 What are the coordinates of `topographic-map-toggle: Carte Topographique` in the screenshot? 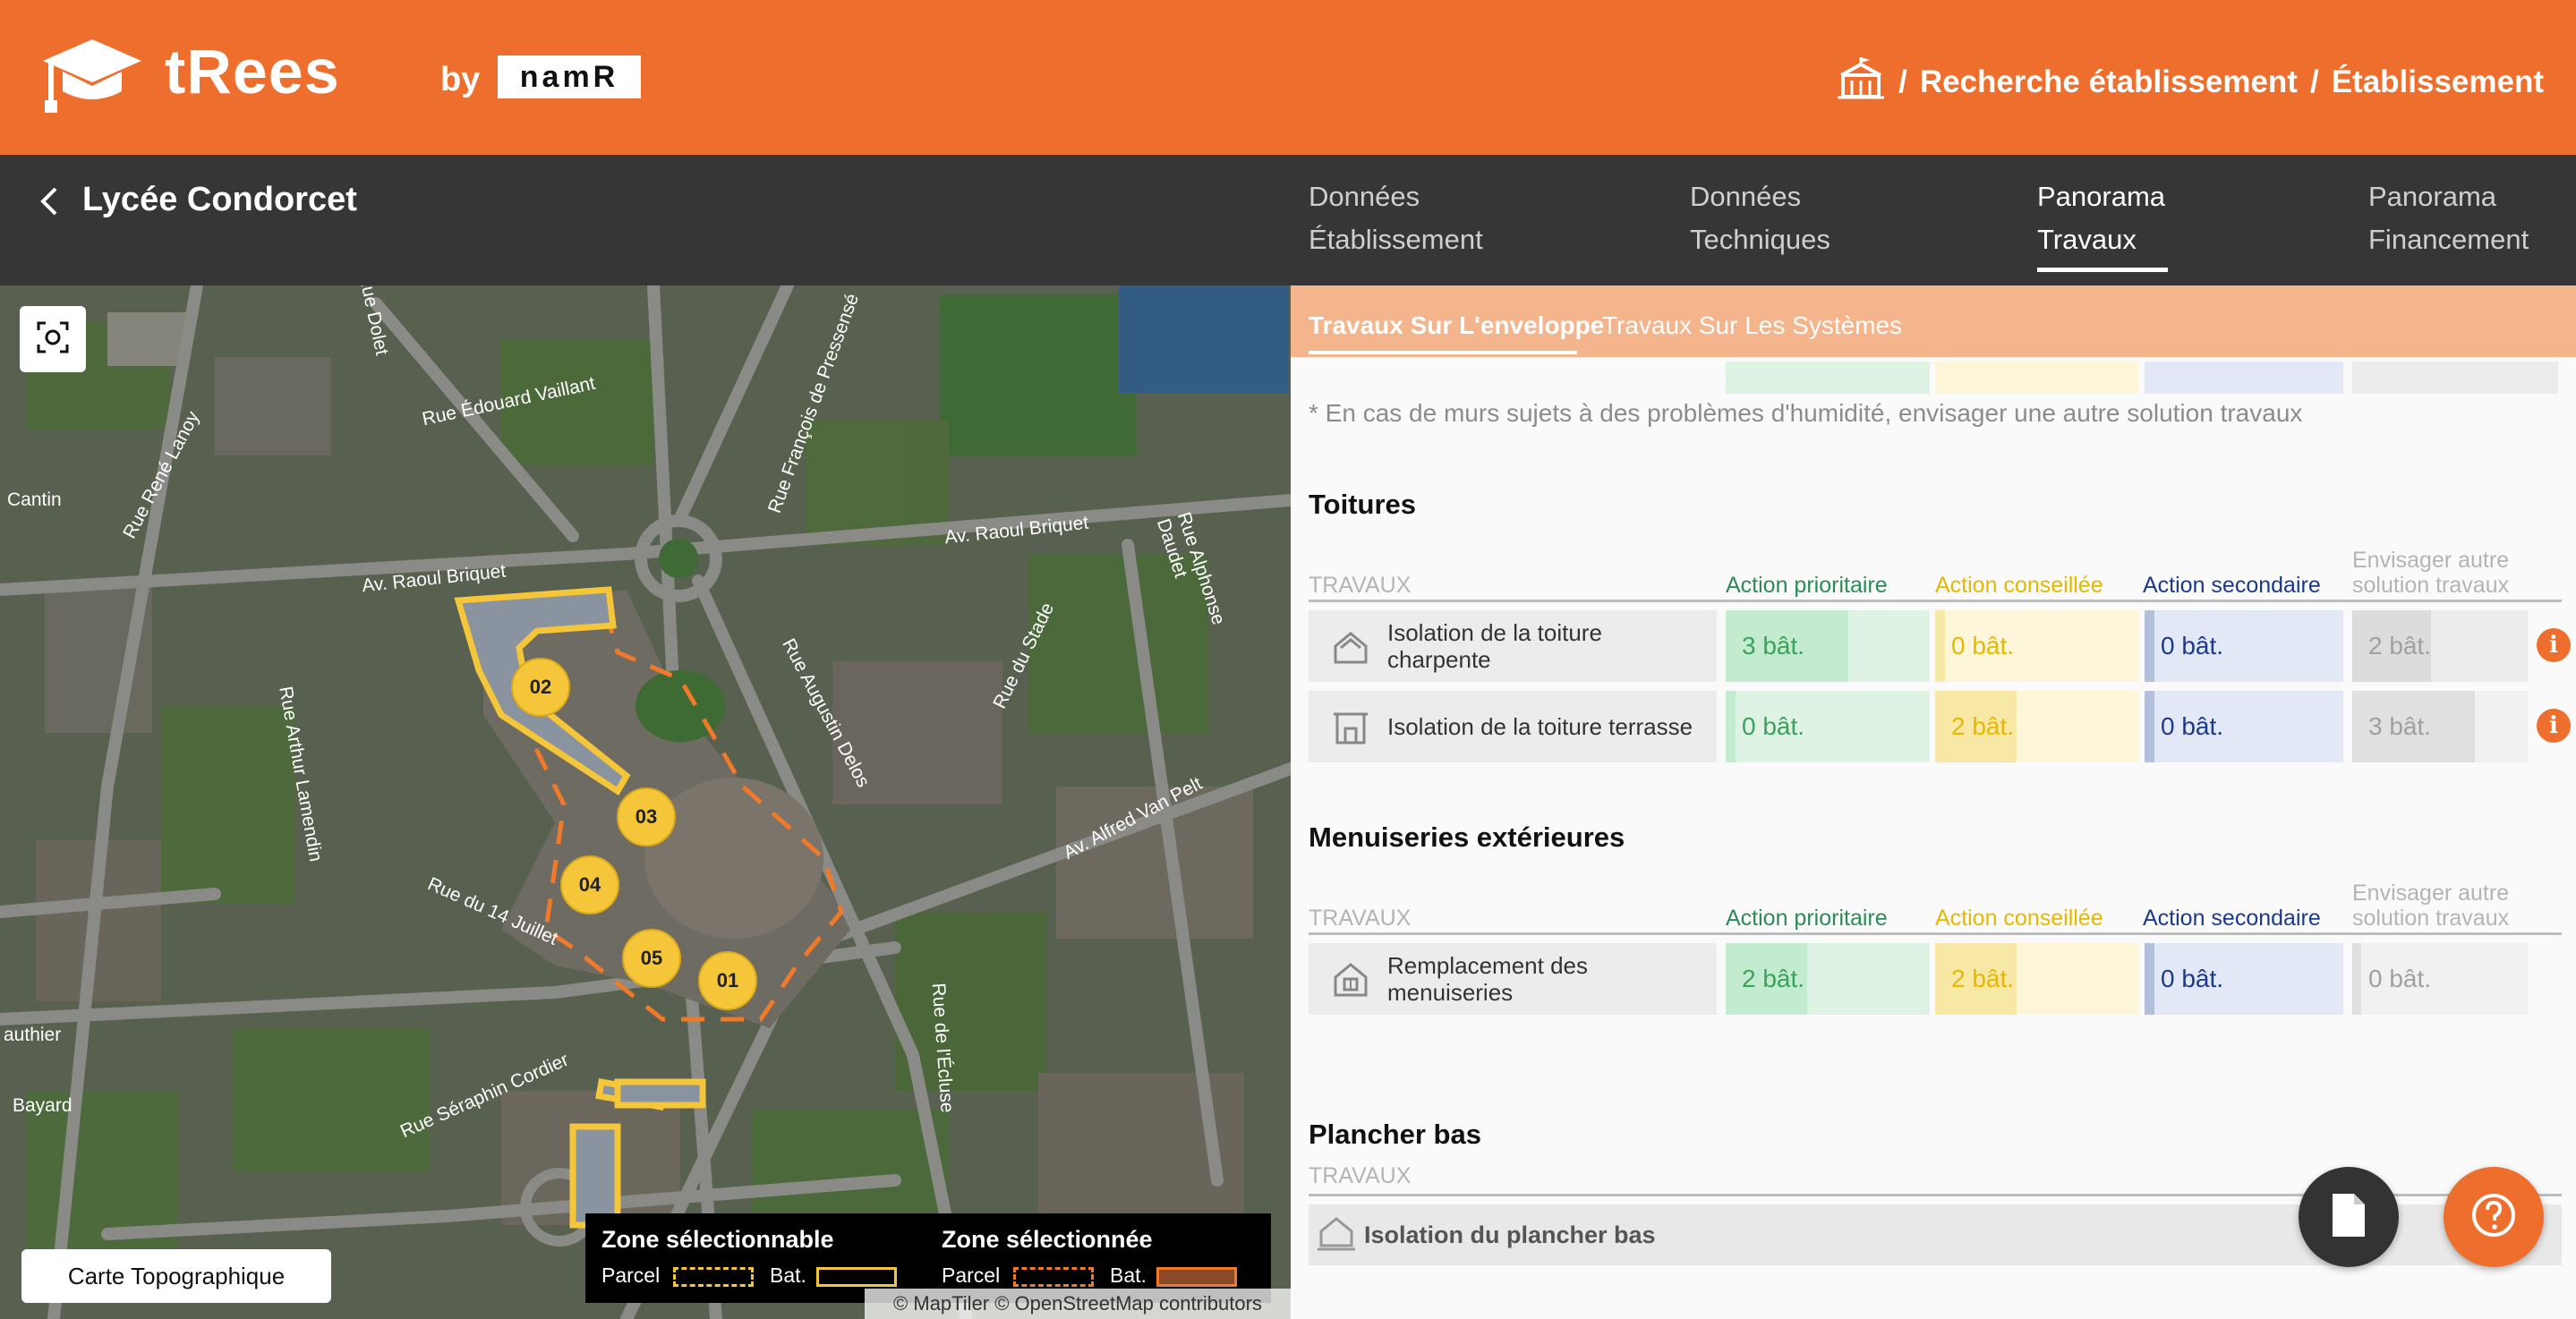 It's located at (176, 1276).